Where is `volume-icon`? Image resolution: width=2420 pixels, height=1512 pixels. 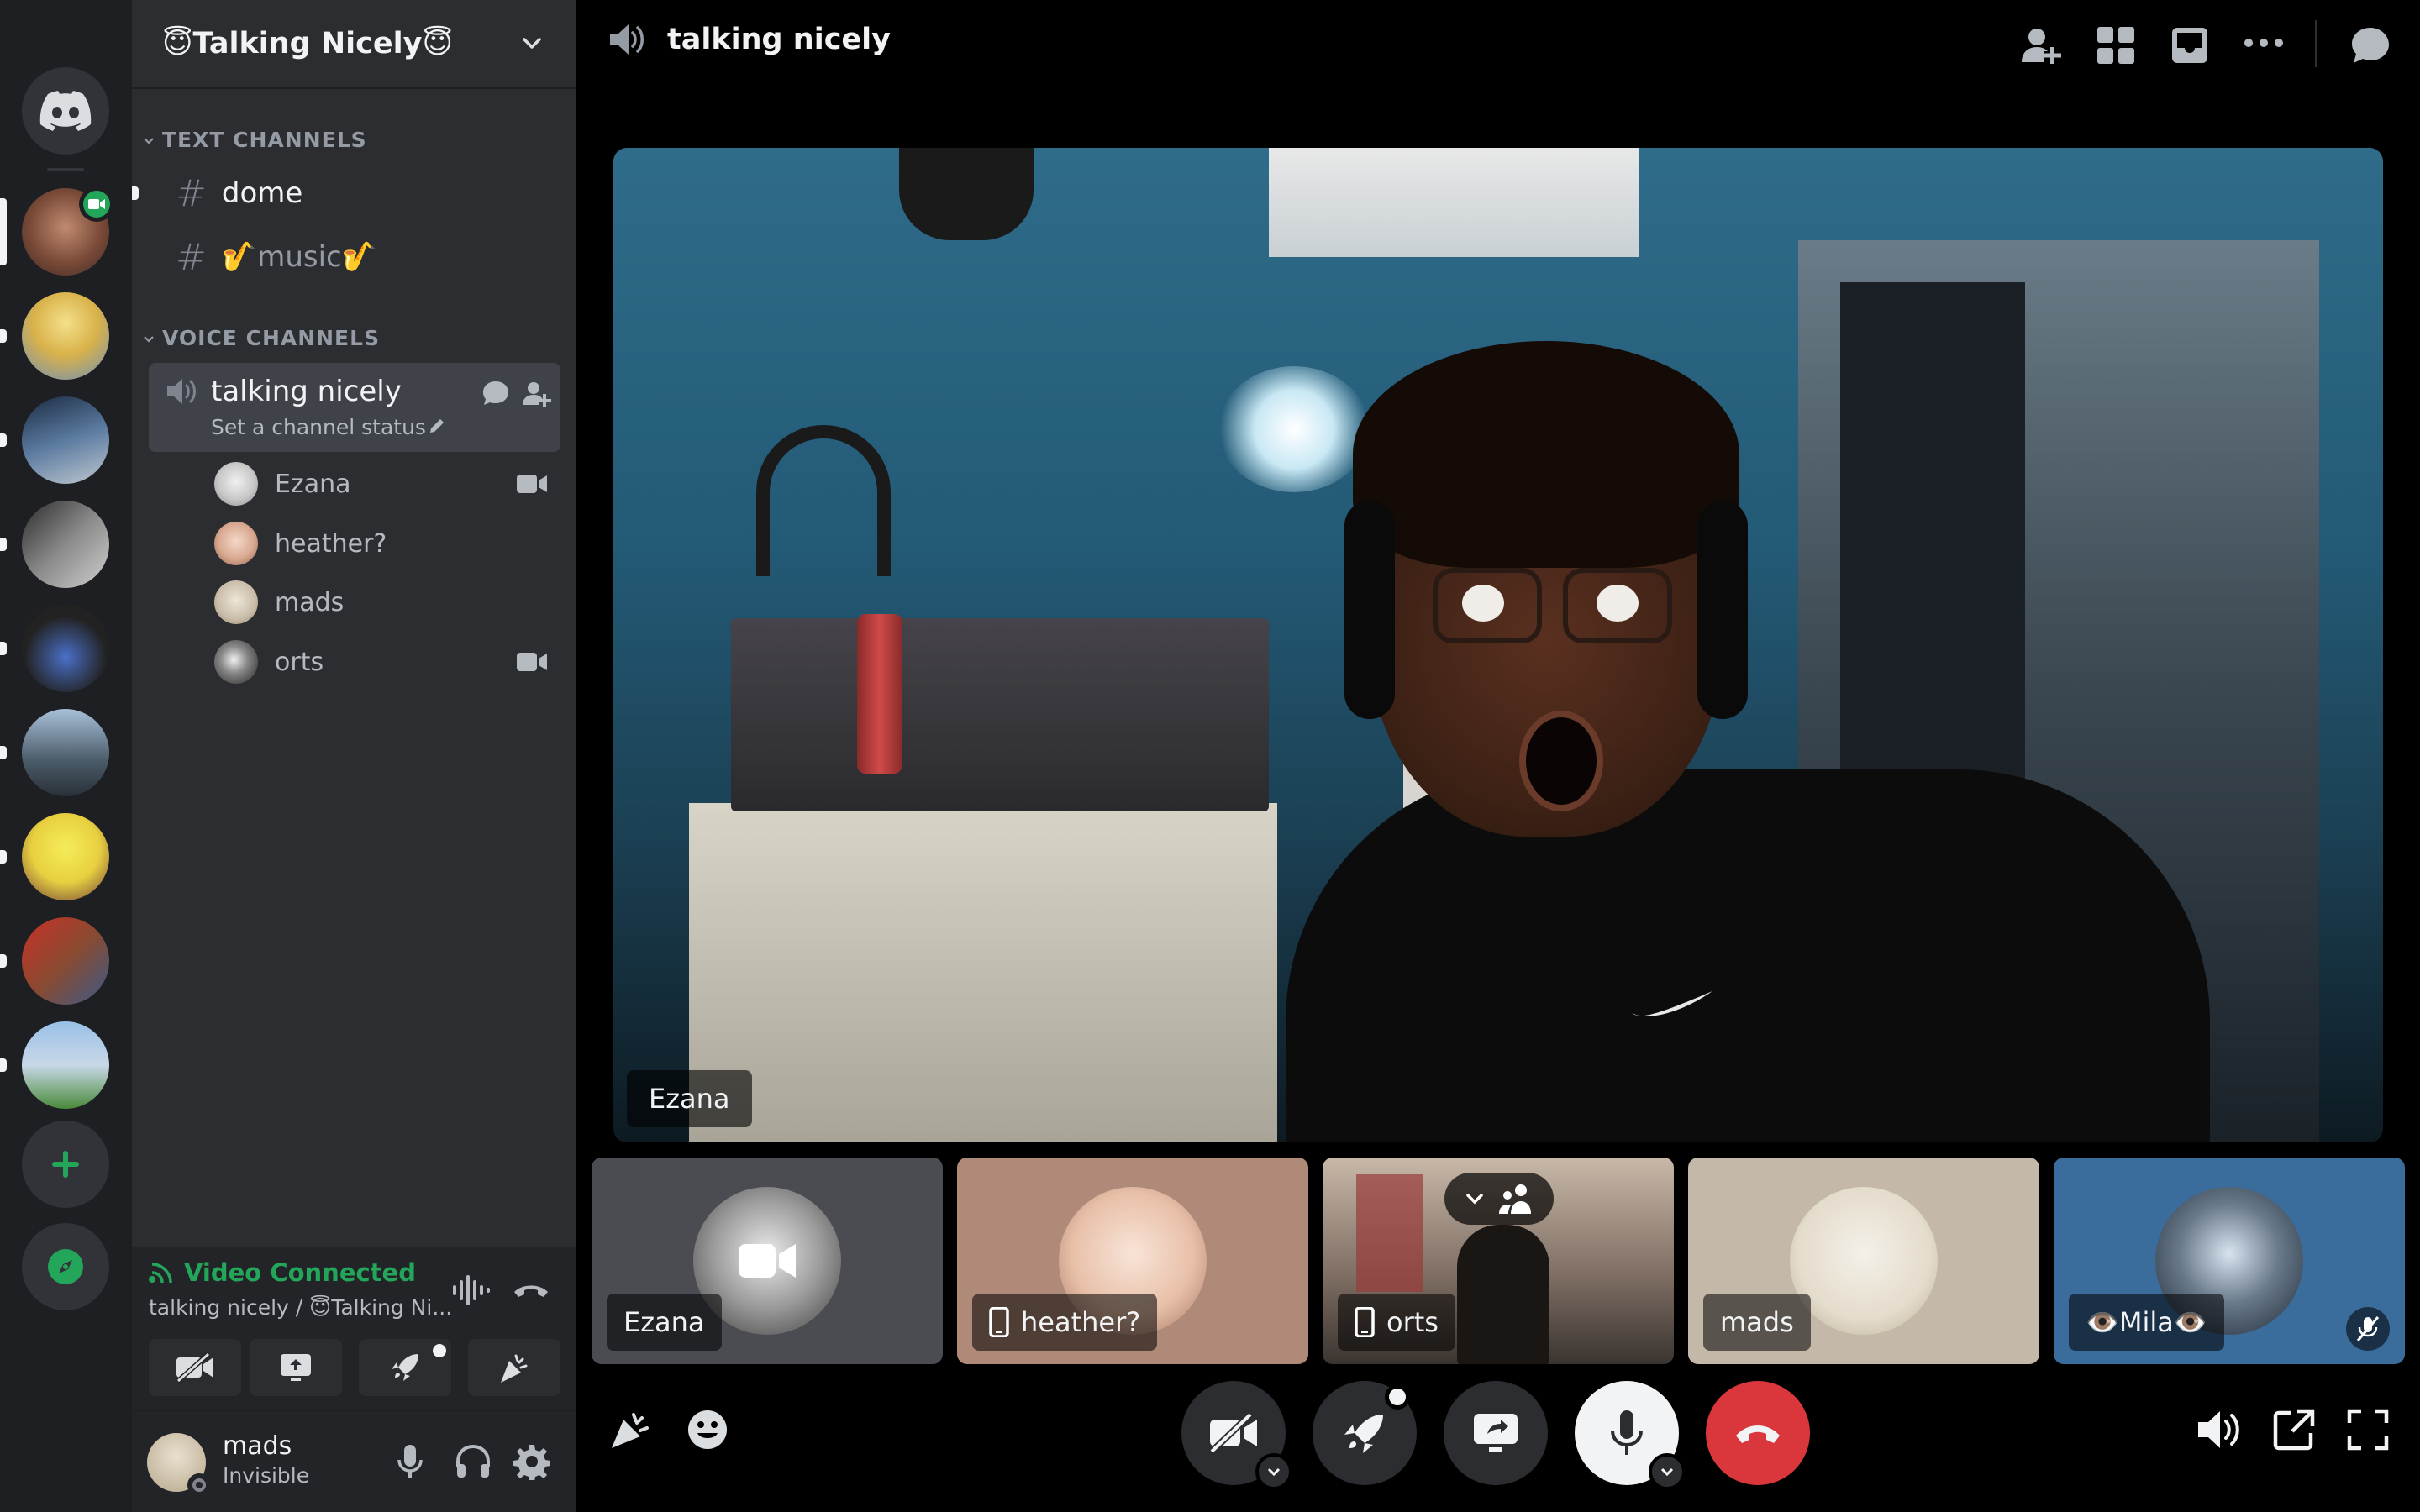 volume-icon is located at coordinates (2220, 1430).